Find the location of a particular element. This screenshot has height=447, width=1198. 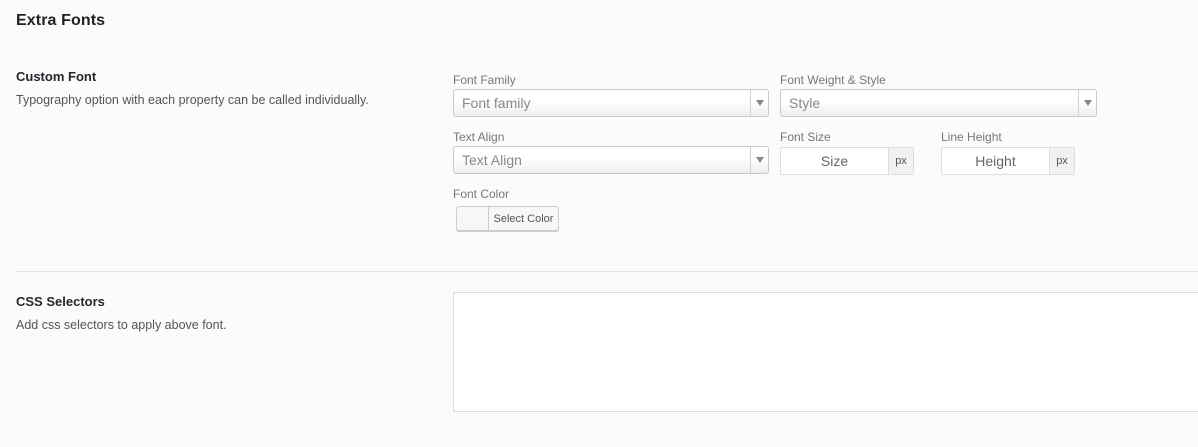

font-family-select: Font family is located at coordinates (611, 103).